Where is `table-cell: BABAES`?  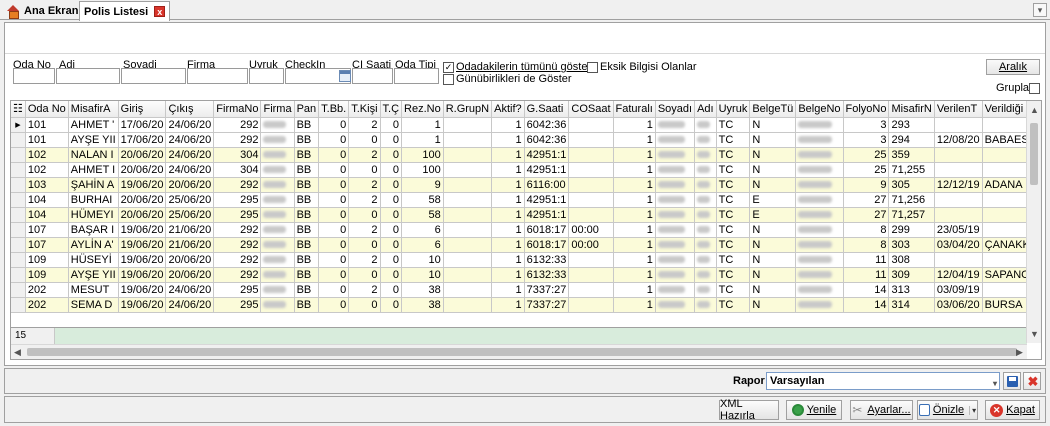
table-cell: BABAES is located at coordinates (1007, 140).